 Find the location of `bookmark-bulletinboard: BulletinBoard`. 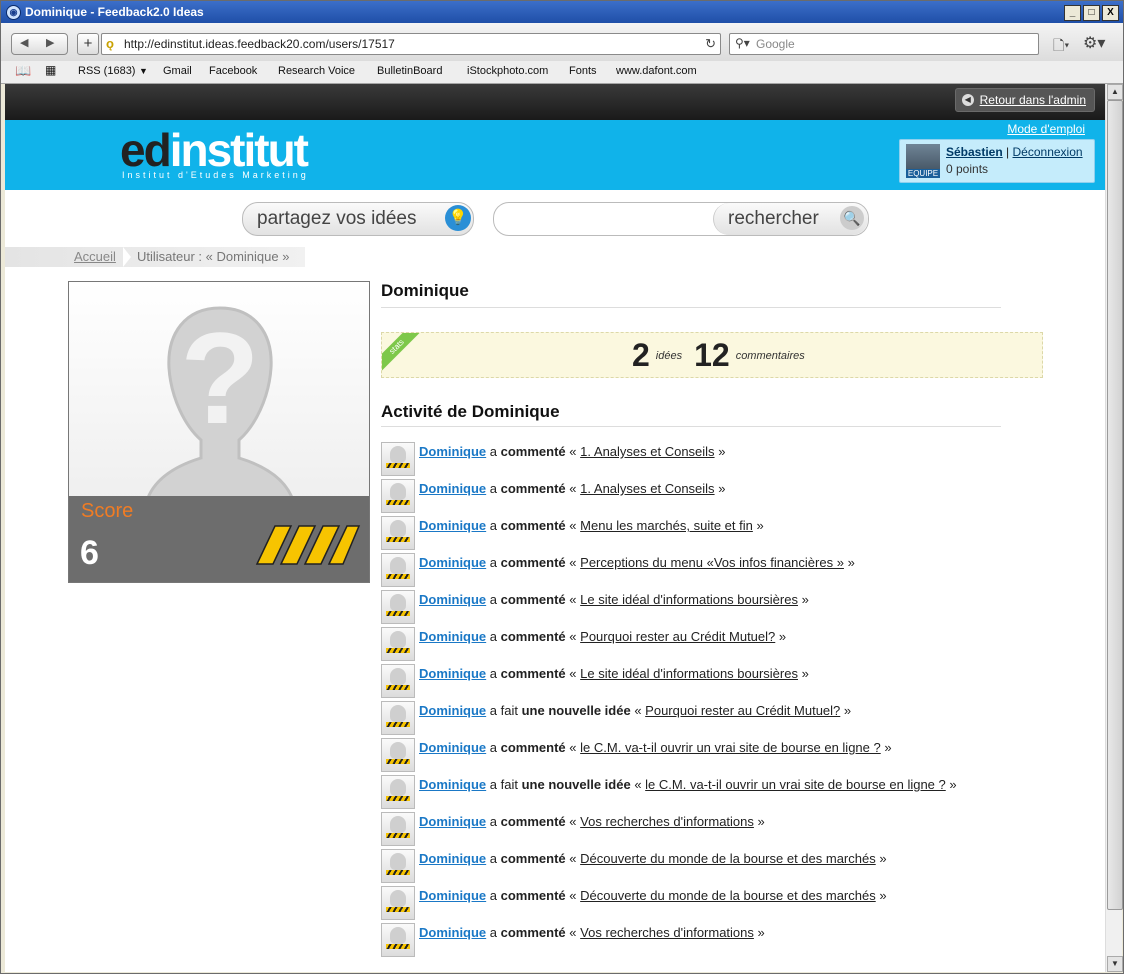

bookmark-bulletinboard: BulletinBoard is located at coordinates (409, 71).